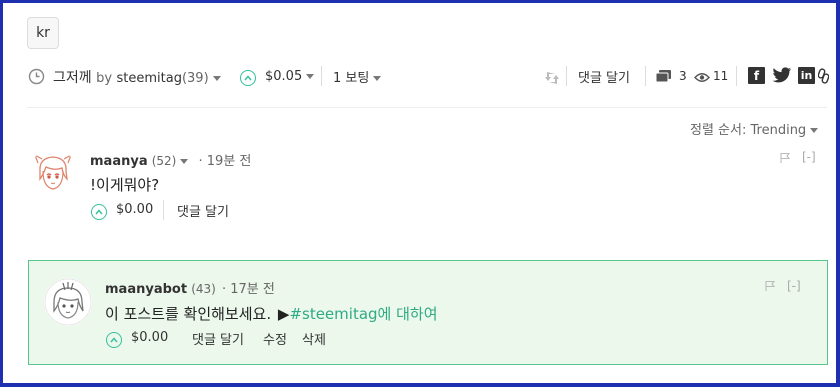  What do you see at coordinates (718, 130) in the screenshot?
I see `sort-label: 정렬 순서:` at bounding box center [718, 130].